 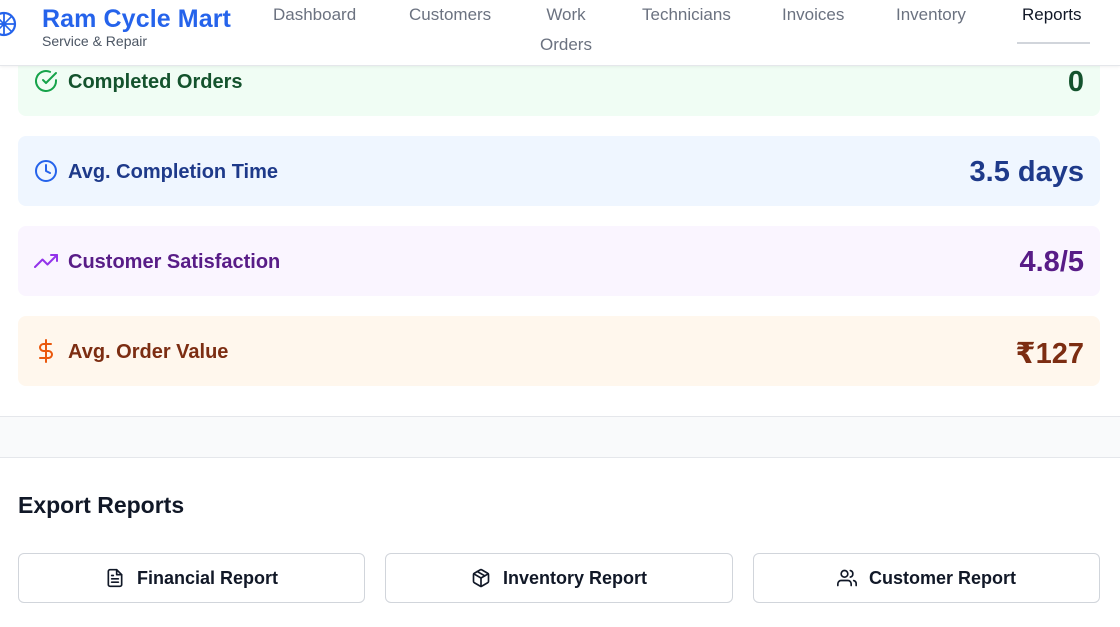 I want to click on dollar-sign-icon, so click(x=46, y=351).